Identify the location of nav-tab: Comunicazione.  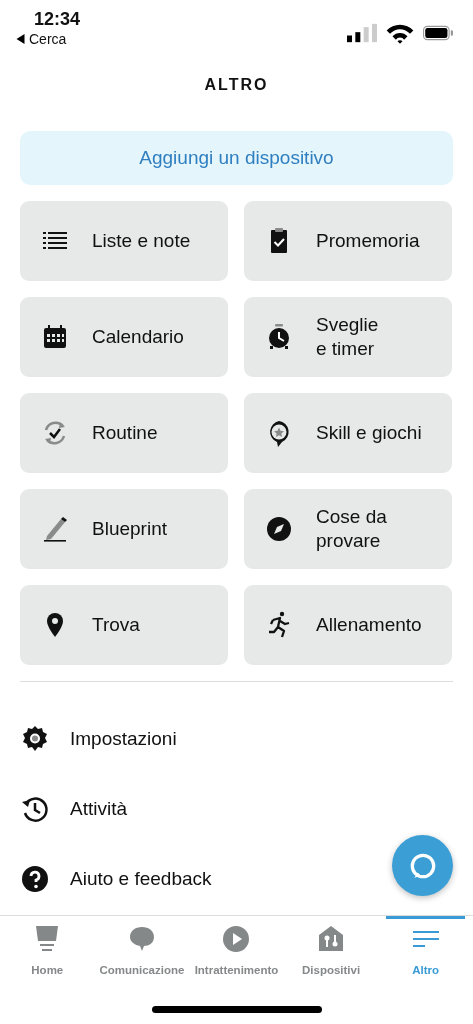
(142, 950).